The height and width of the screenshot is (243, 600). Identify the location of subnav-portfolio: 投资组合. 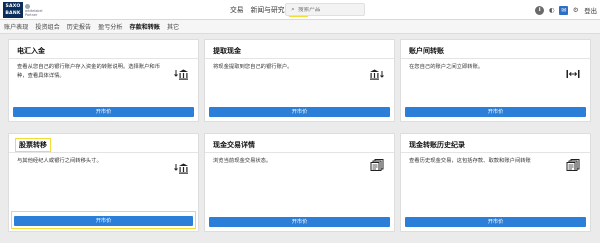
(47, 26).